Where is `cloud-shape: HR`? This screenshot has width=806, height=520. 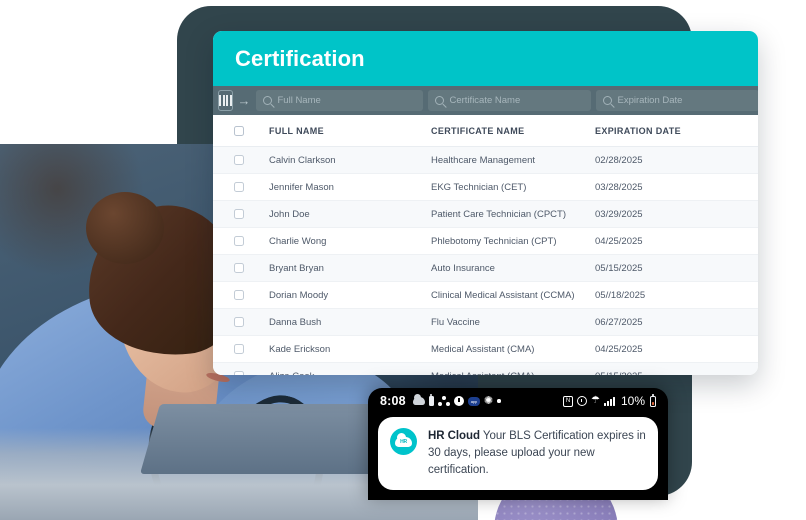 cloud-shape: HR is located at coordinates (403, 440).